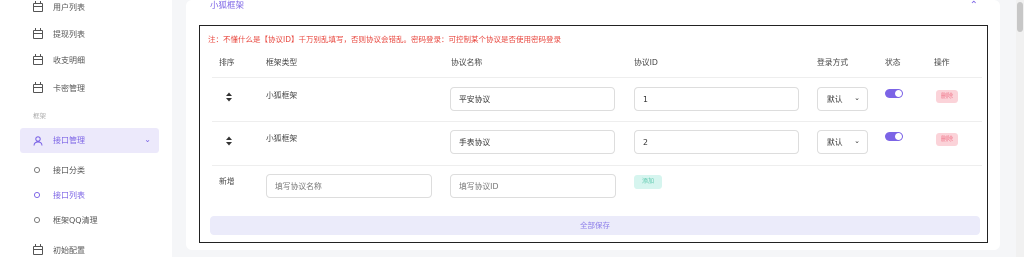 The width and height of the screenshot is (1024, 257). I want to click on protocol-id-input: 2, so click(716, 142).